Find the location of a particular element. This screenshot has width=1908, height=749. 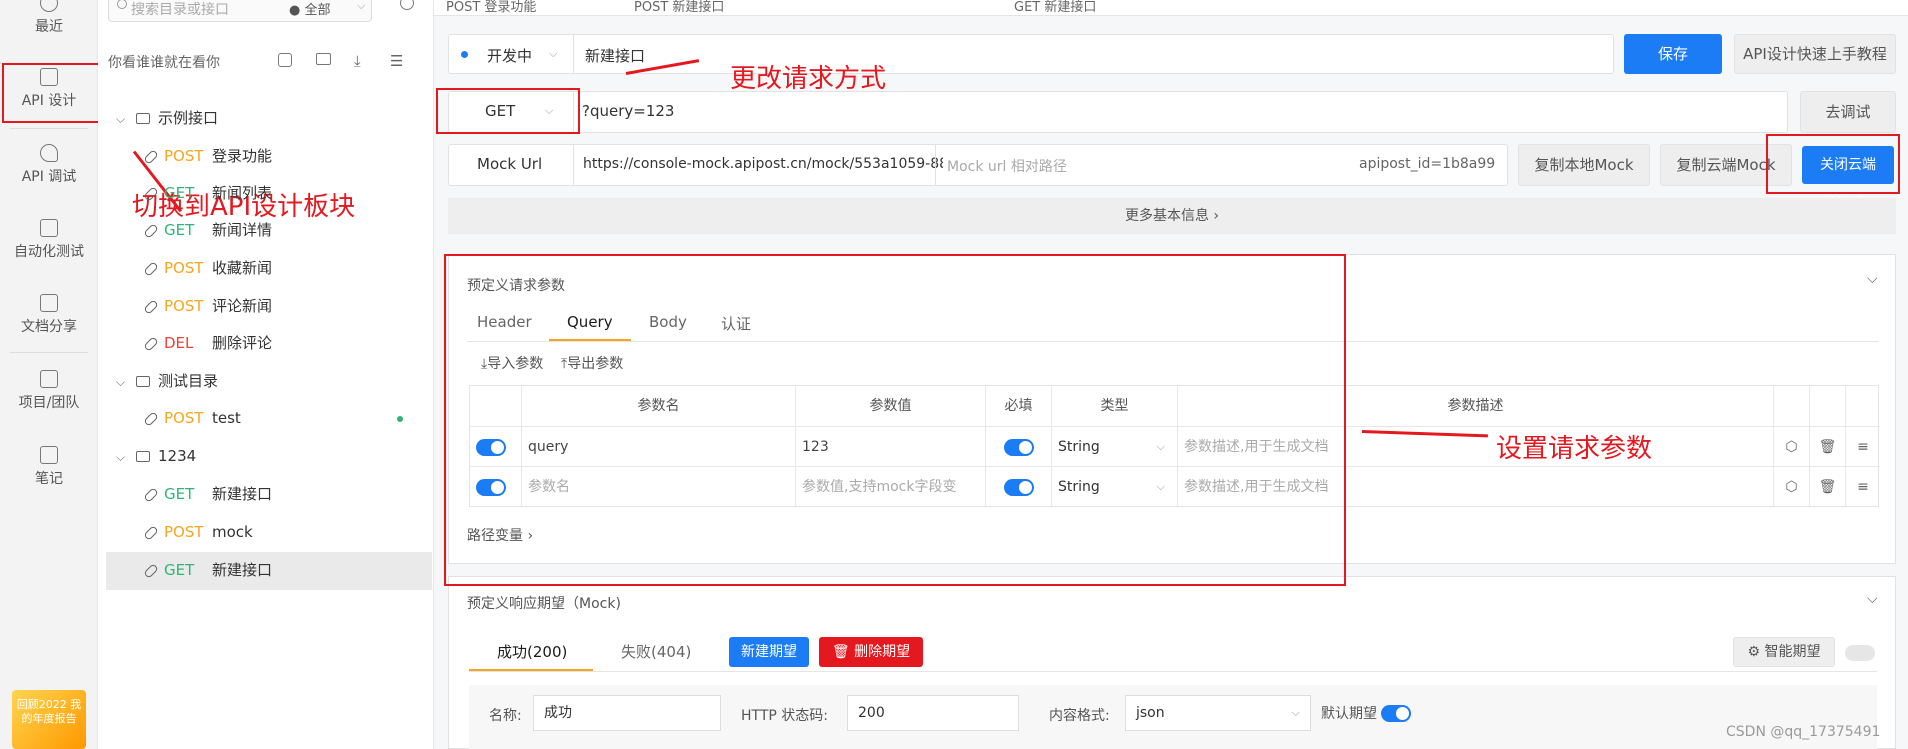

status-code-input: 200 is located at coordinates (933, 713).